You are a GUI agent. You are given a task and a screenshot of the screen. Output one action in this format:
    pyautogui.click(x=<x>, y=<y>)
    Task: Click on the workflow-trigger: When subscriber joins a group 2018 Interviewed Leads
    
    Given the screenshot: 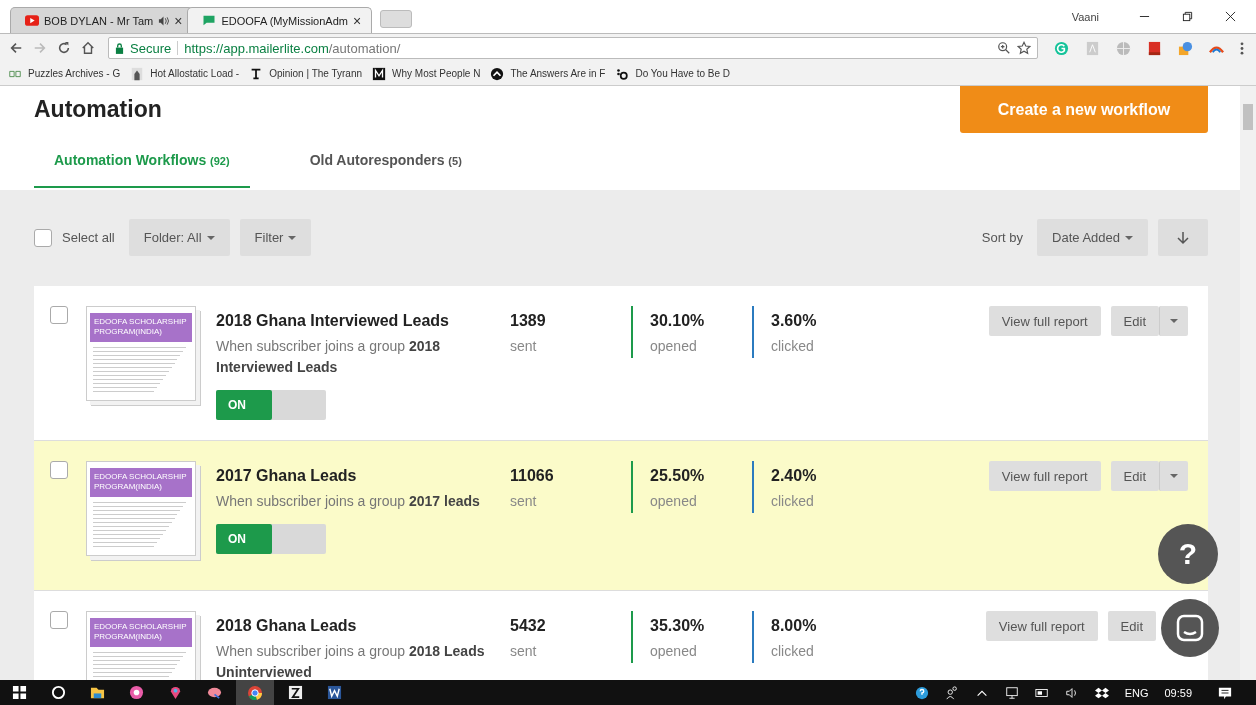 What is the action you would take?
    pyautogui.click(x=329, y=357)
    